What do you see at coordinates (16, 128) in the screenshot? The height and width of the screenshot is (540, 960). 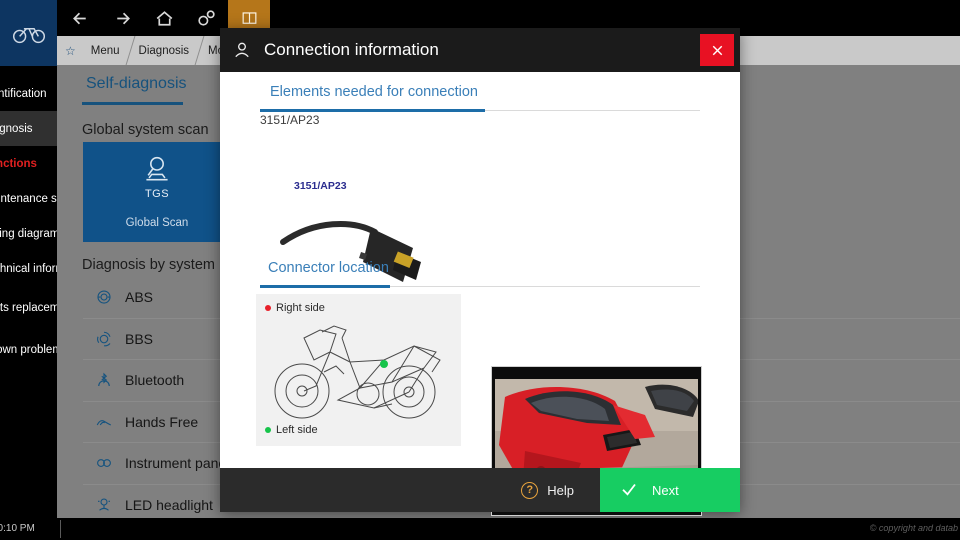 I see `sidebar-item-label: Diagnosis` at bounding box center [16, 128].